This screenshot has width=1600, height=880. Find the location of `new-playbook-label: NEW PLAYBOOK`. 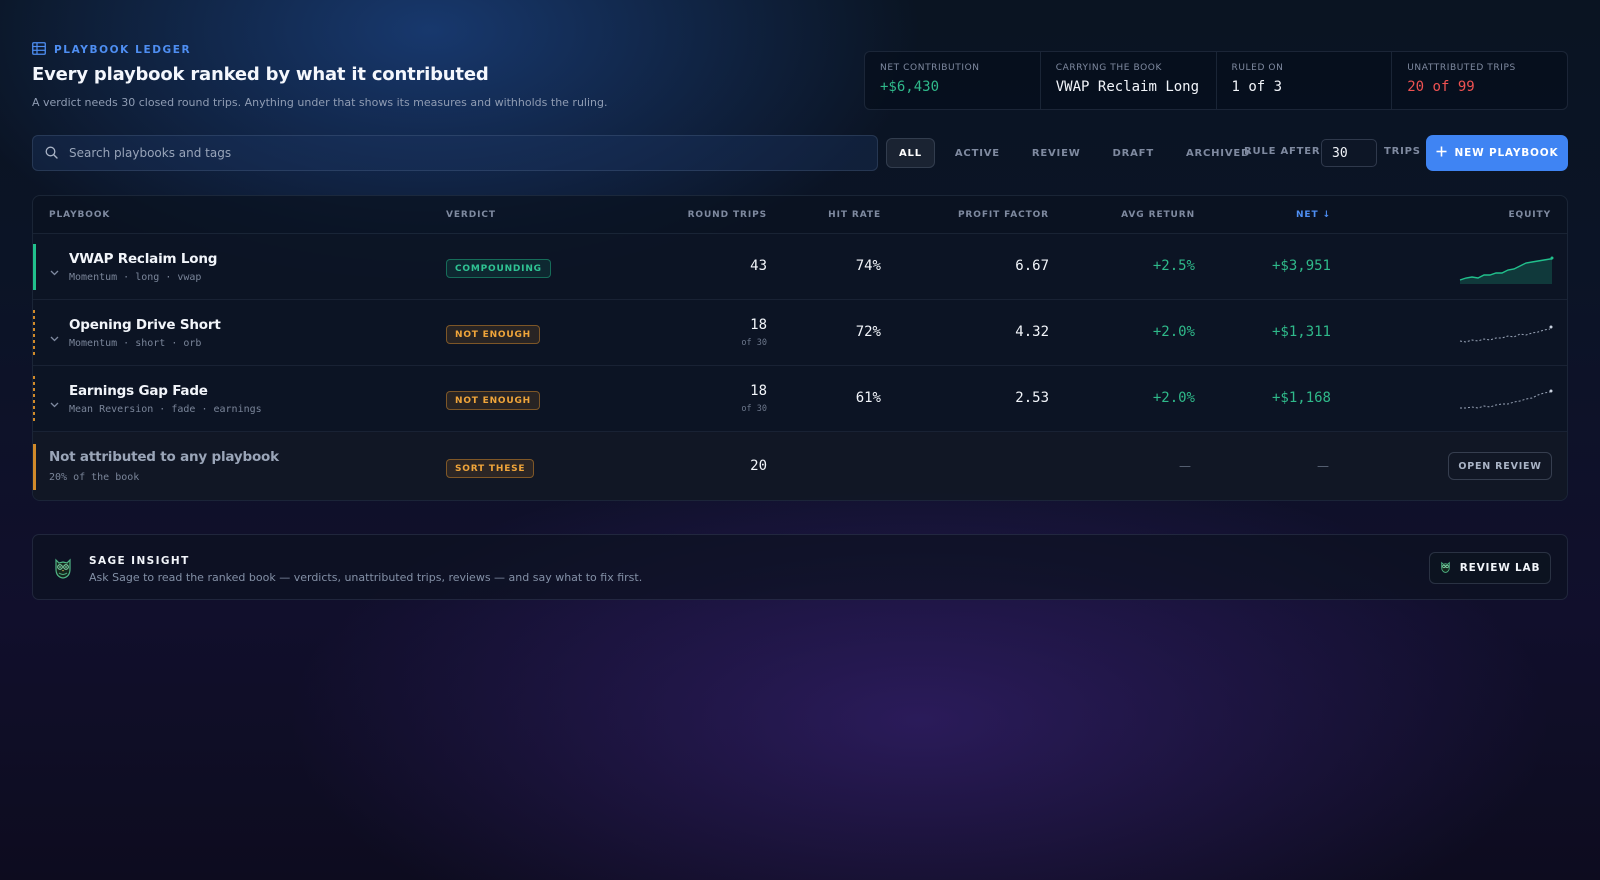

new-playbook-label: NEW PLAYBOOK is located at coordinates (1506, 153).